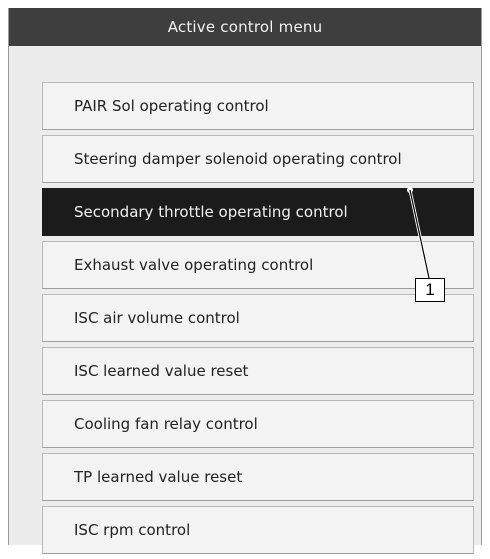 This screenshot has width=490, height=559. I want to click on window-title: Active control menu, so click(245, 27).